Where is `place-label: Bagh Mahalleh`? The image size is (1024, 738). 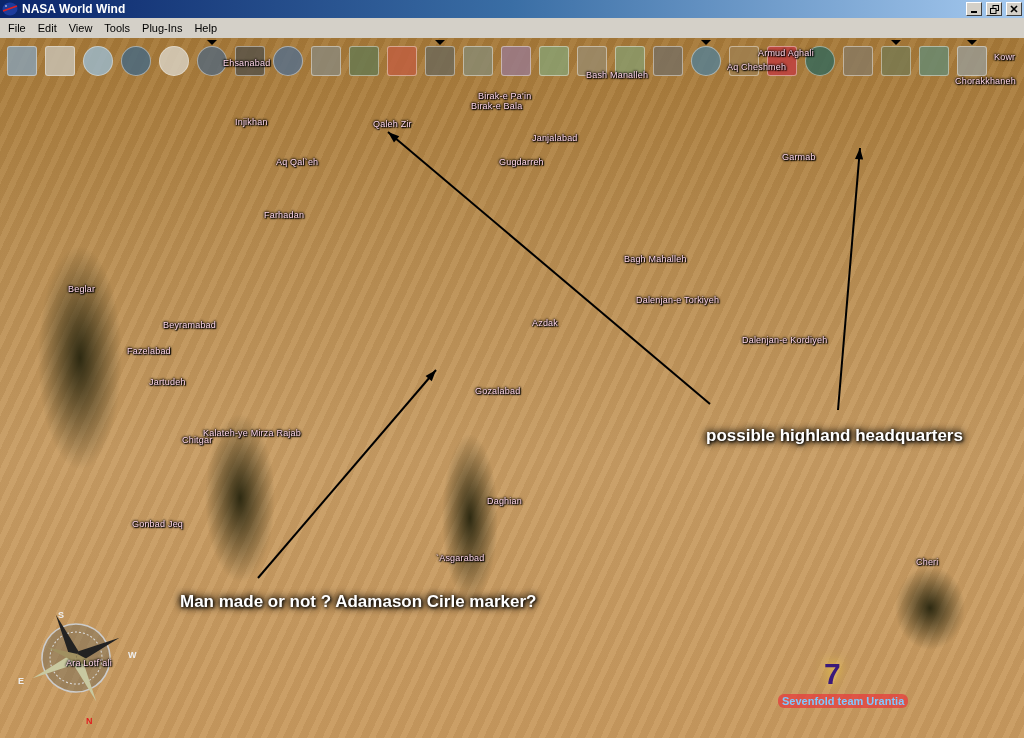 place-label: Bagh Mahalleh is located at coordinates (655, 259).